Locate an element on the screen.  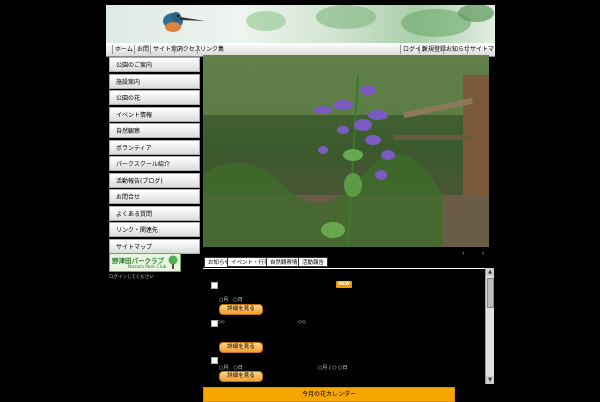
sidebar-item: よくある質問 is located at coordinates (154, 213).